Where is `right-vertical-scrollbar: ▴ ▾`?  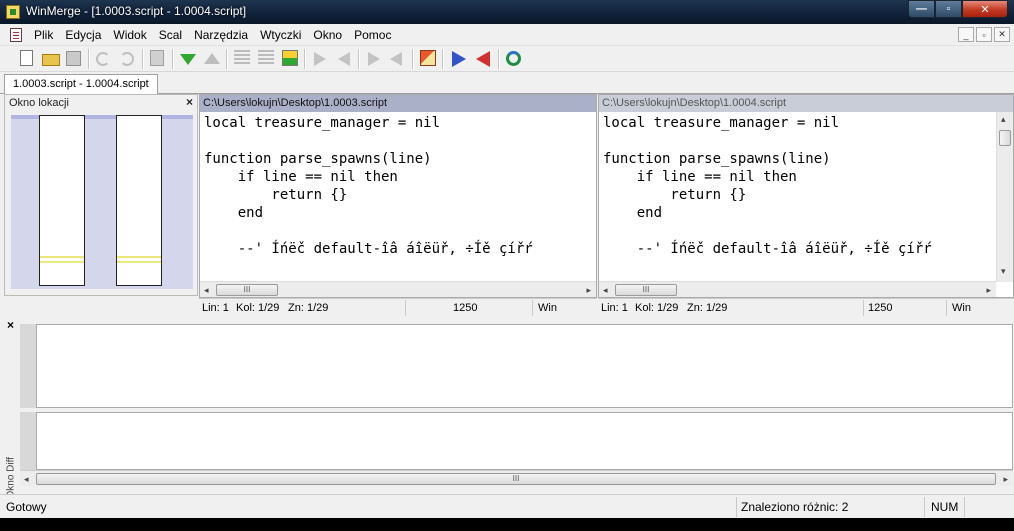 right-vertical-scrollbar: ▴ ▾ is located at coordinates (1004, 197).